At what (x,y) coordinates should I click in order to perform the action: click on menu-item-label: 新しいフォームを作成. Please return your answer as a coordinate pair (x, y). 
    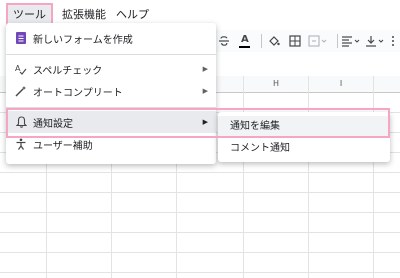
    Looking at the image, I should click on (83, 40).